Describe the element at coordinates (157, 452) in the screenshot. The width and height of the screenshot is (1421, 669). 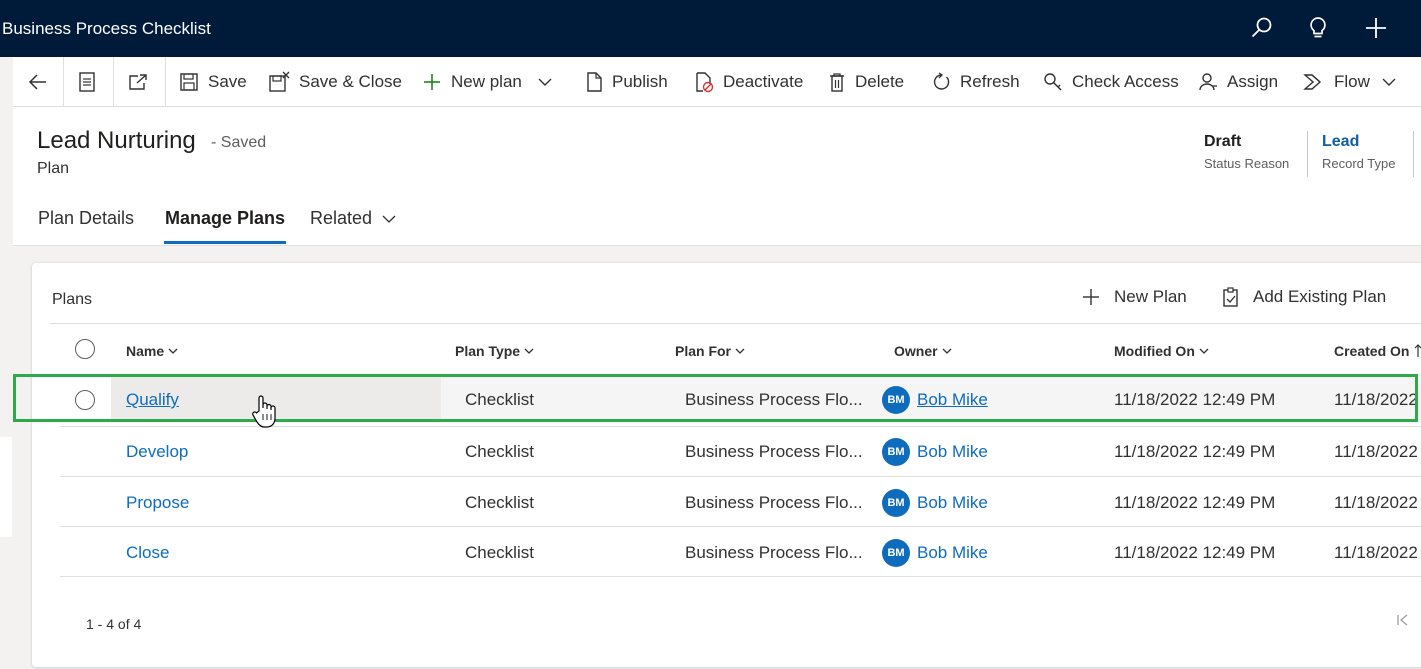
I see `plan-name-link: Develop` at that location.